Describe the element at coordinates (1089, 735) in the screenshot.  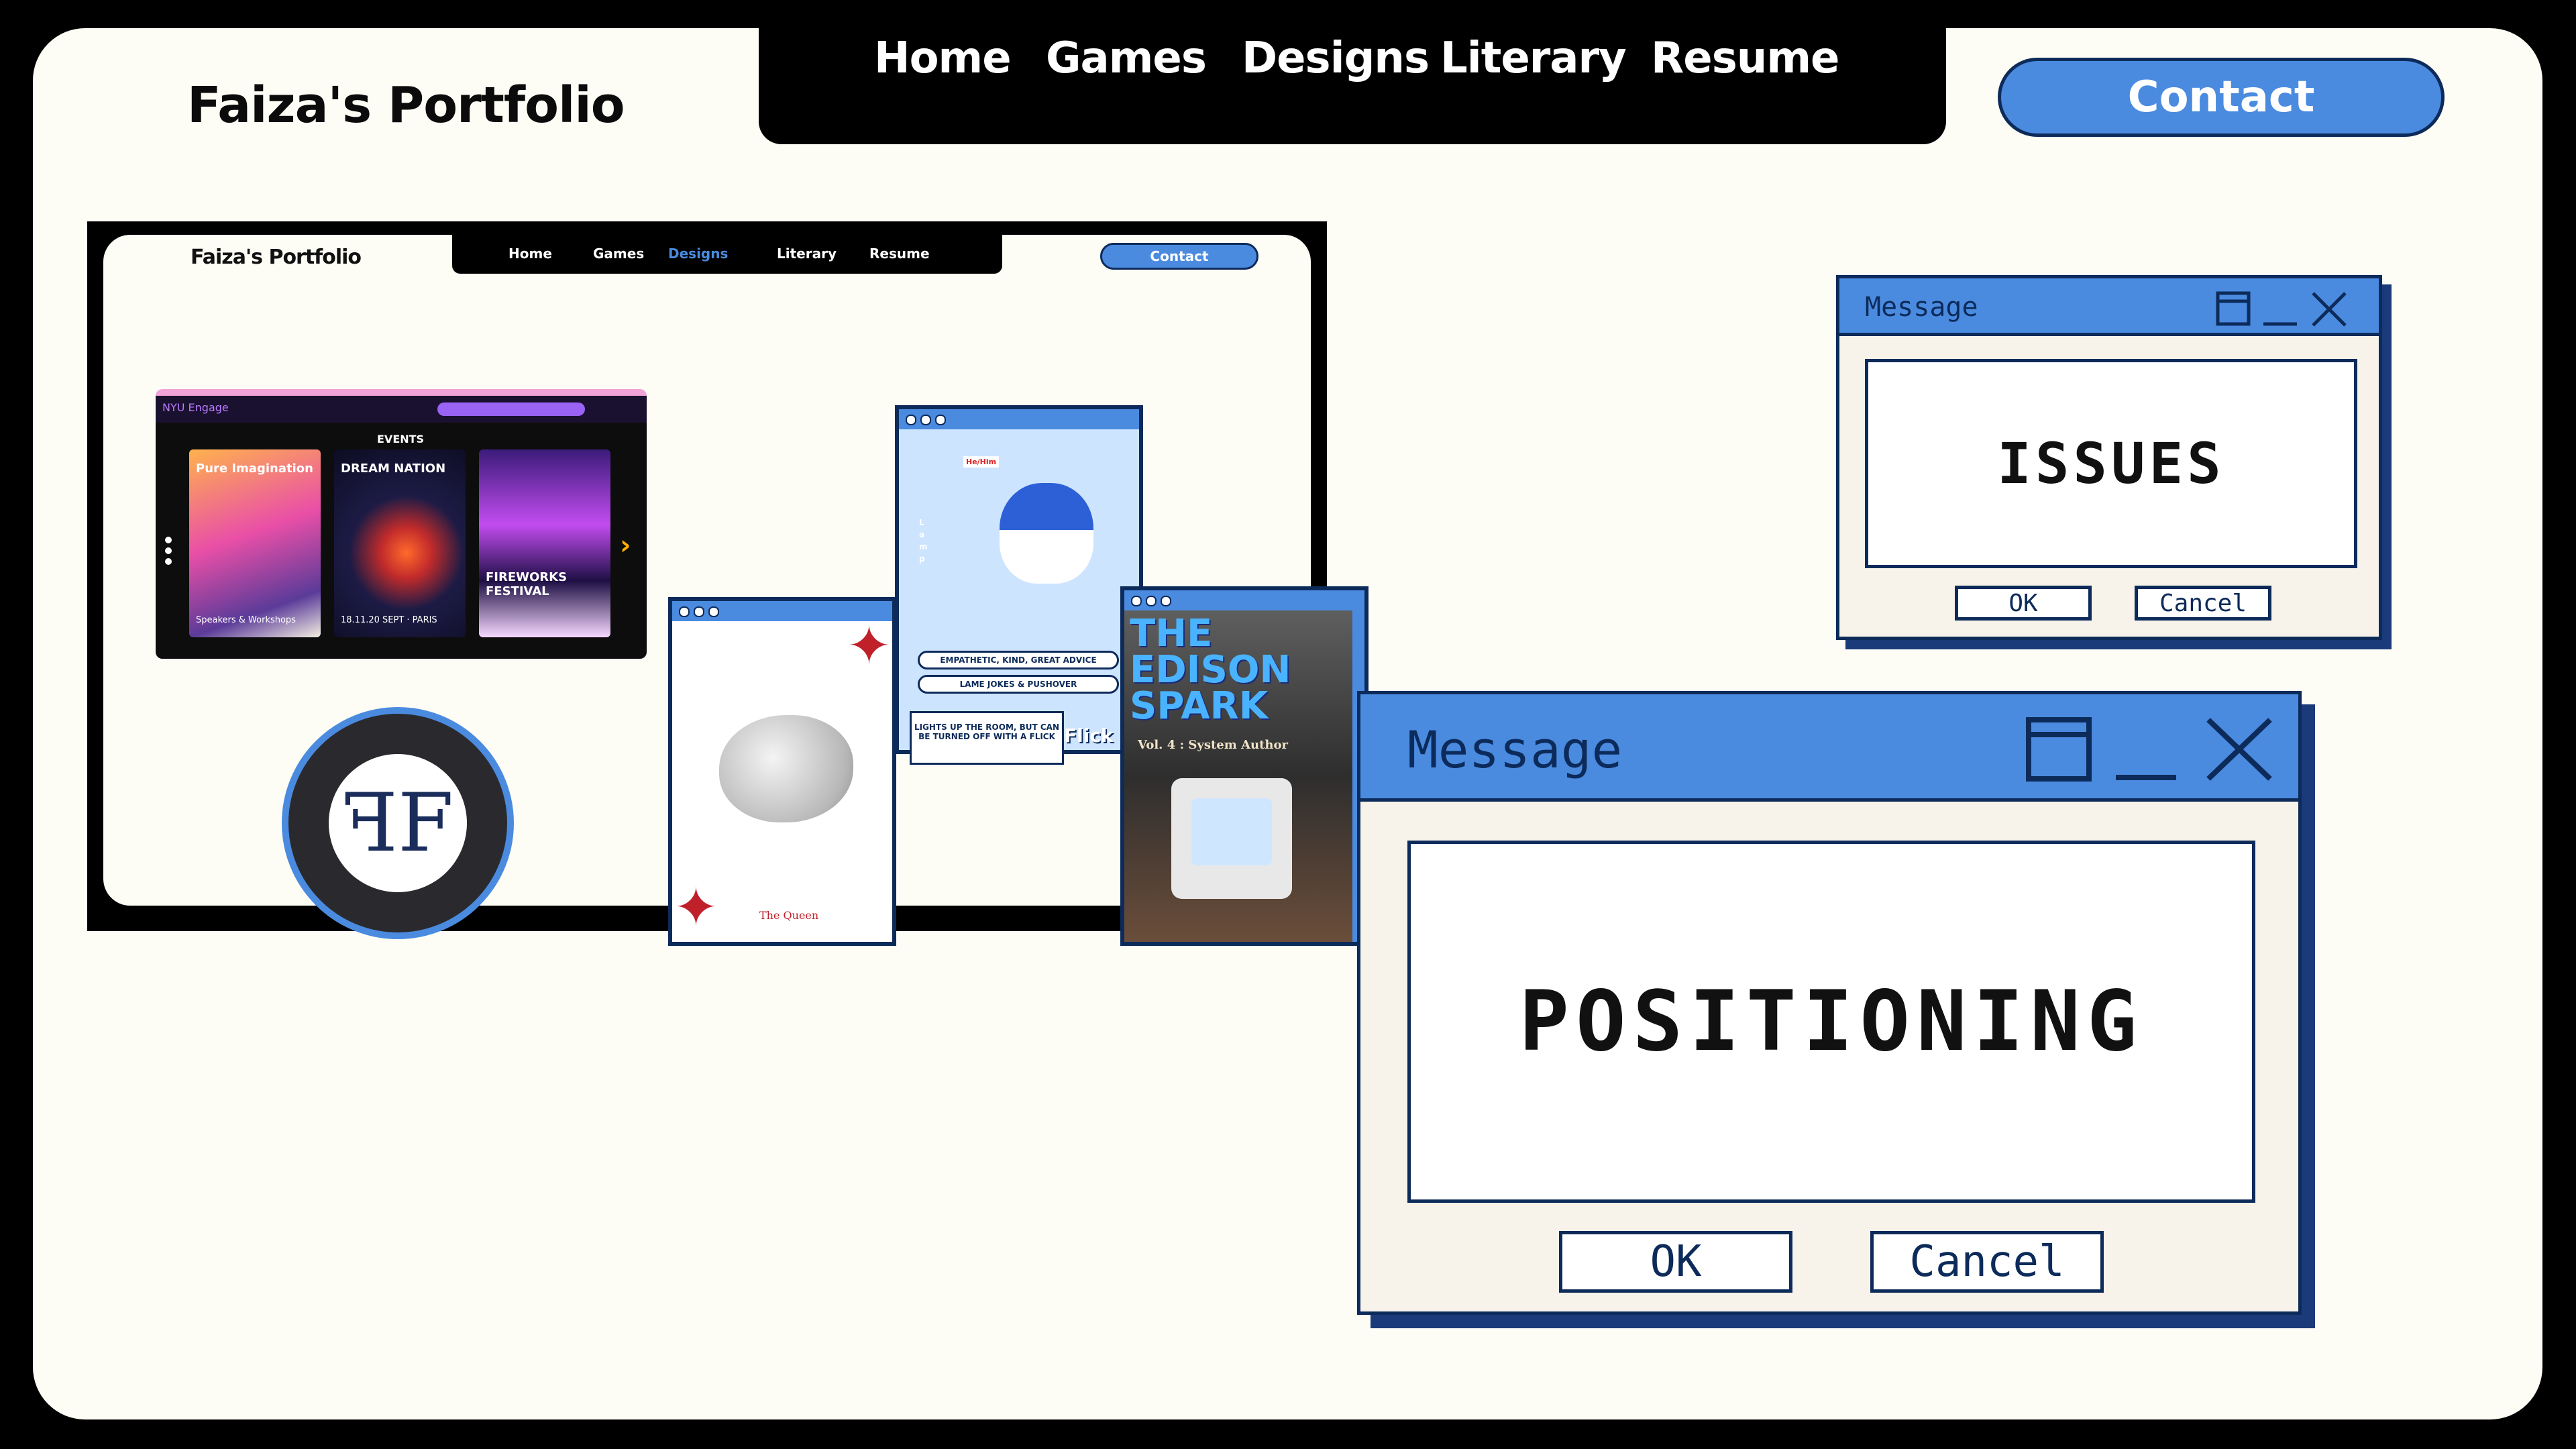
I see `flick-sticker: Flick` at that location.